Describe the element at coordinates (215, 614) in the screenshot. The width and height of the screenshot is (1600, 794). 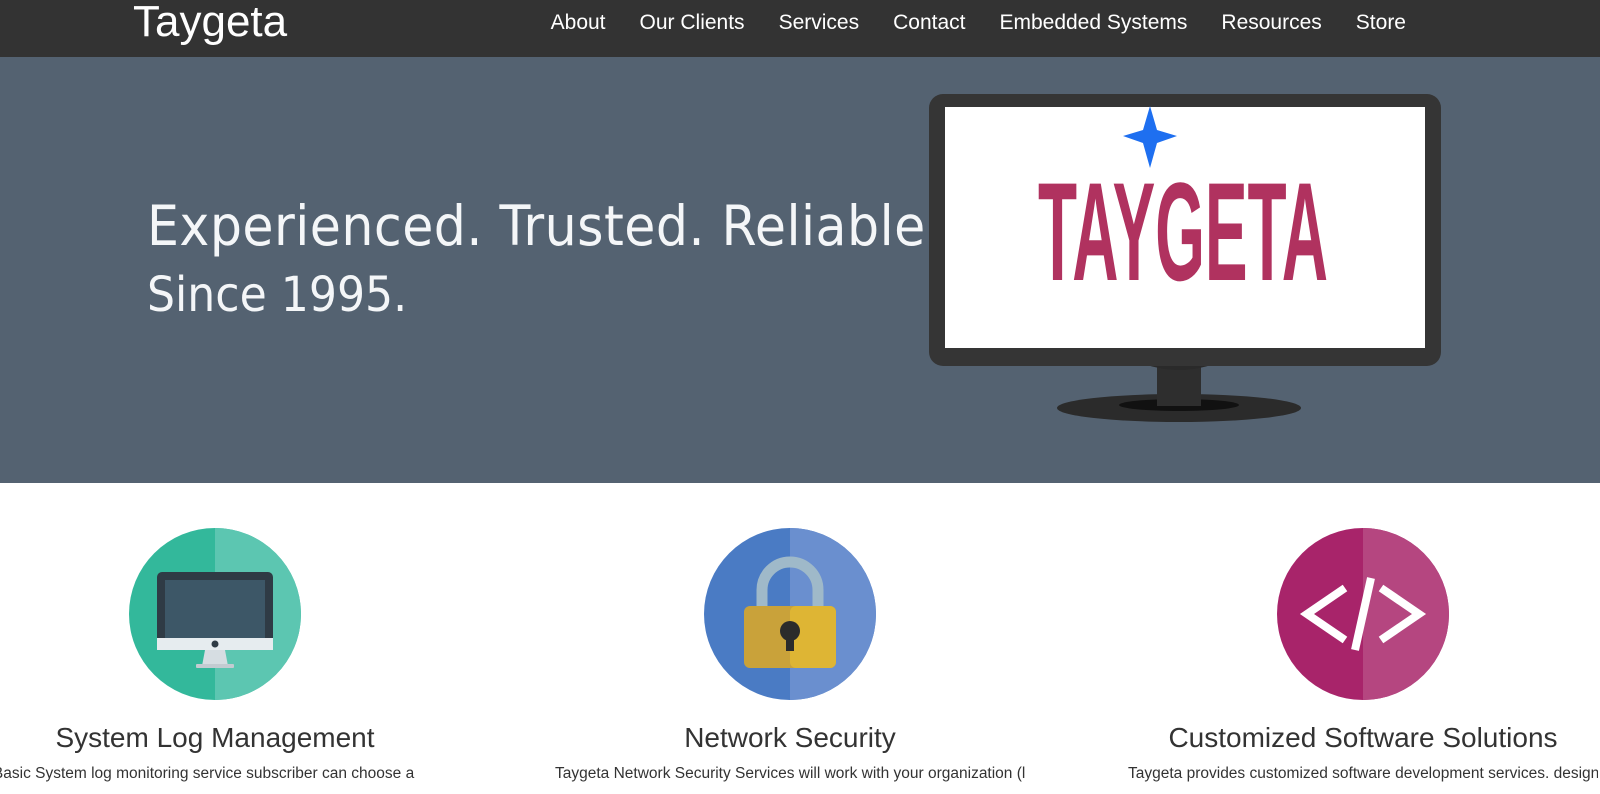
I see `monitor-icon` at that location.